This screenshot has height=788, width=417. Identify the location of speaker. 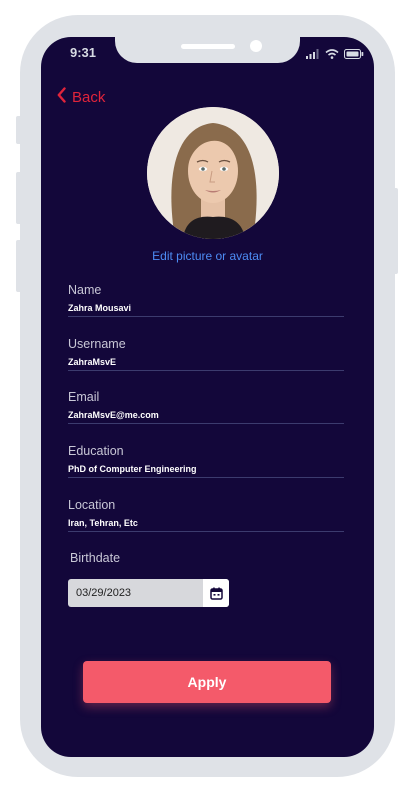
(208, 46).